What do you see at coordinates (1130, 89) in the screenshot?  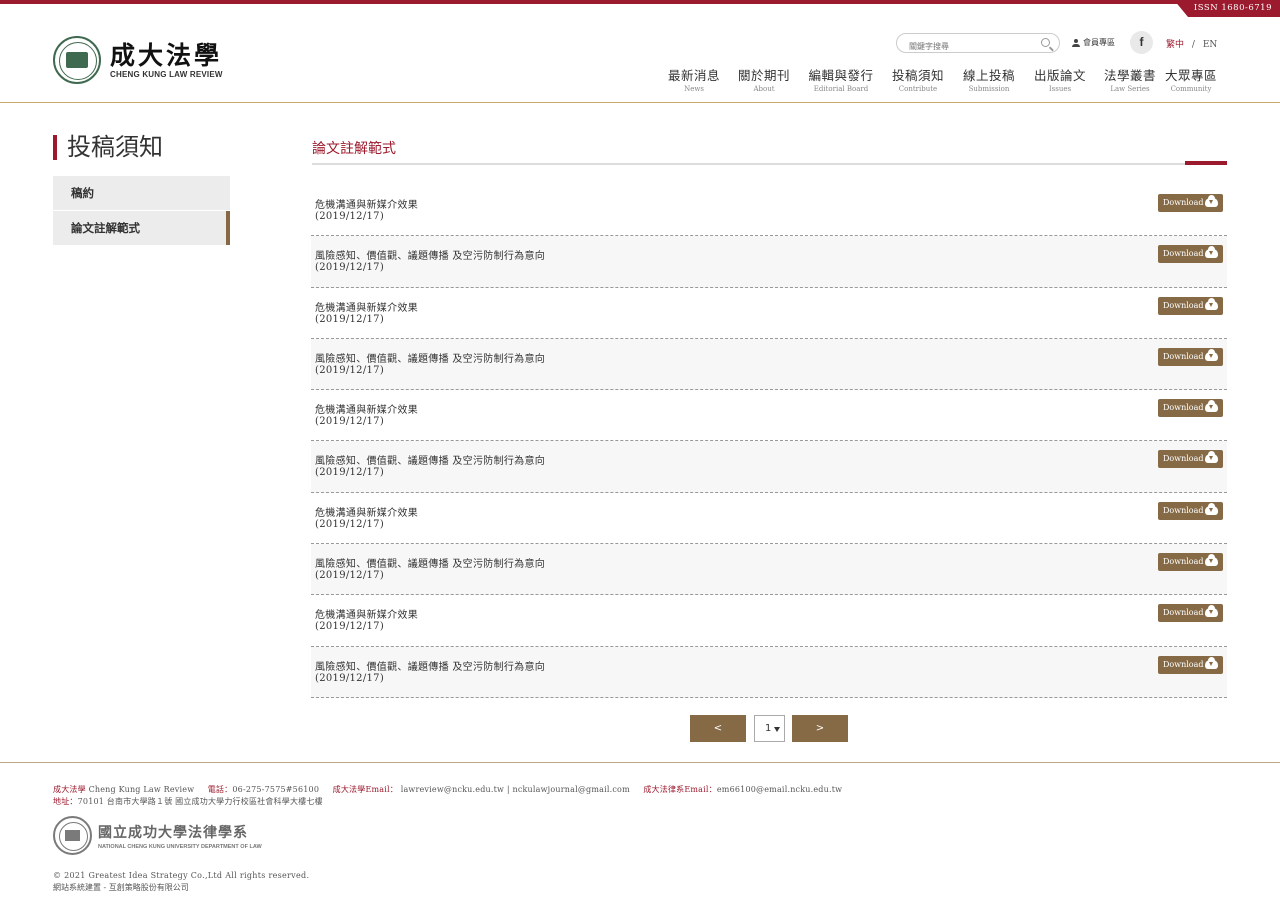 I see `nav-sublabel: Law Series` at bounding box center [1130, 89].